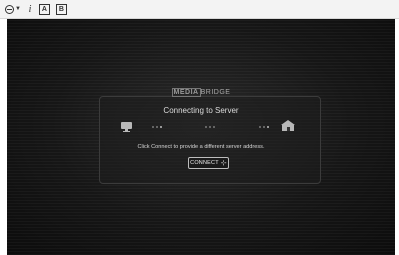 This screenshot has height=255, width=399. I want to click on connection-status-title: Connecting to Server, so click(201, 110).